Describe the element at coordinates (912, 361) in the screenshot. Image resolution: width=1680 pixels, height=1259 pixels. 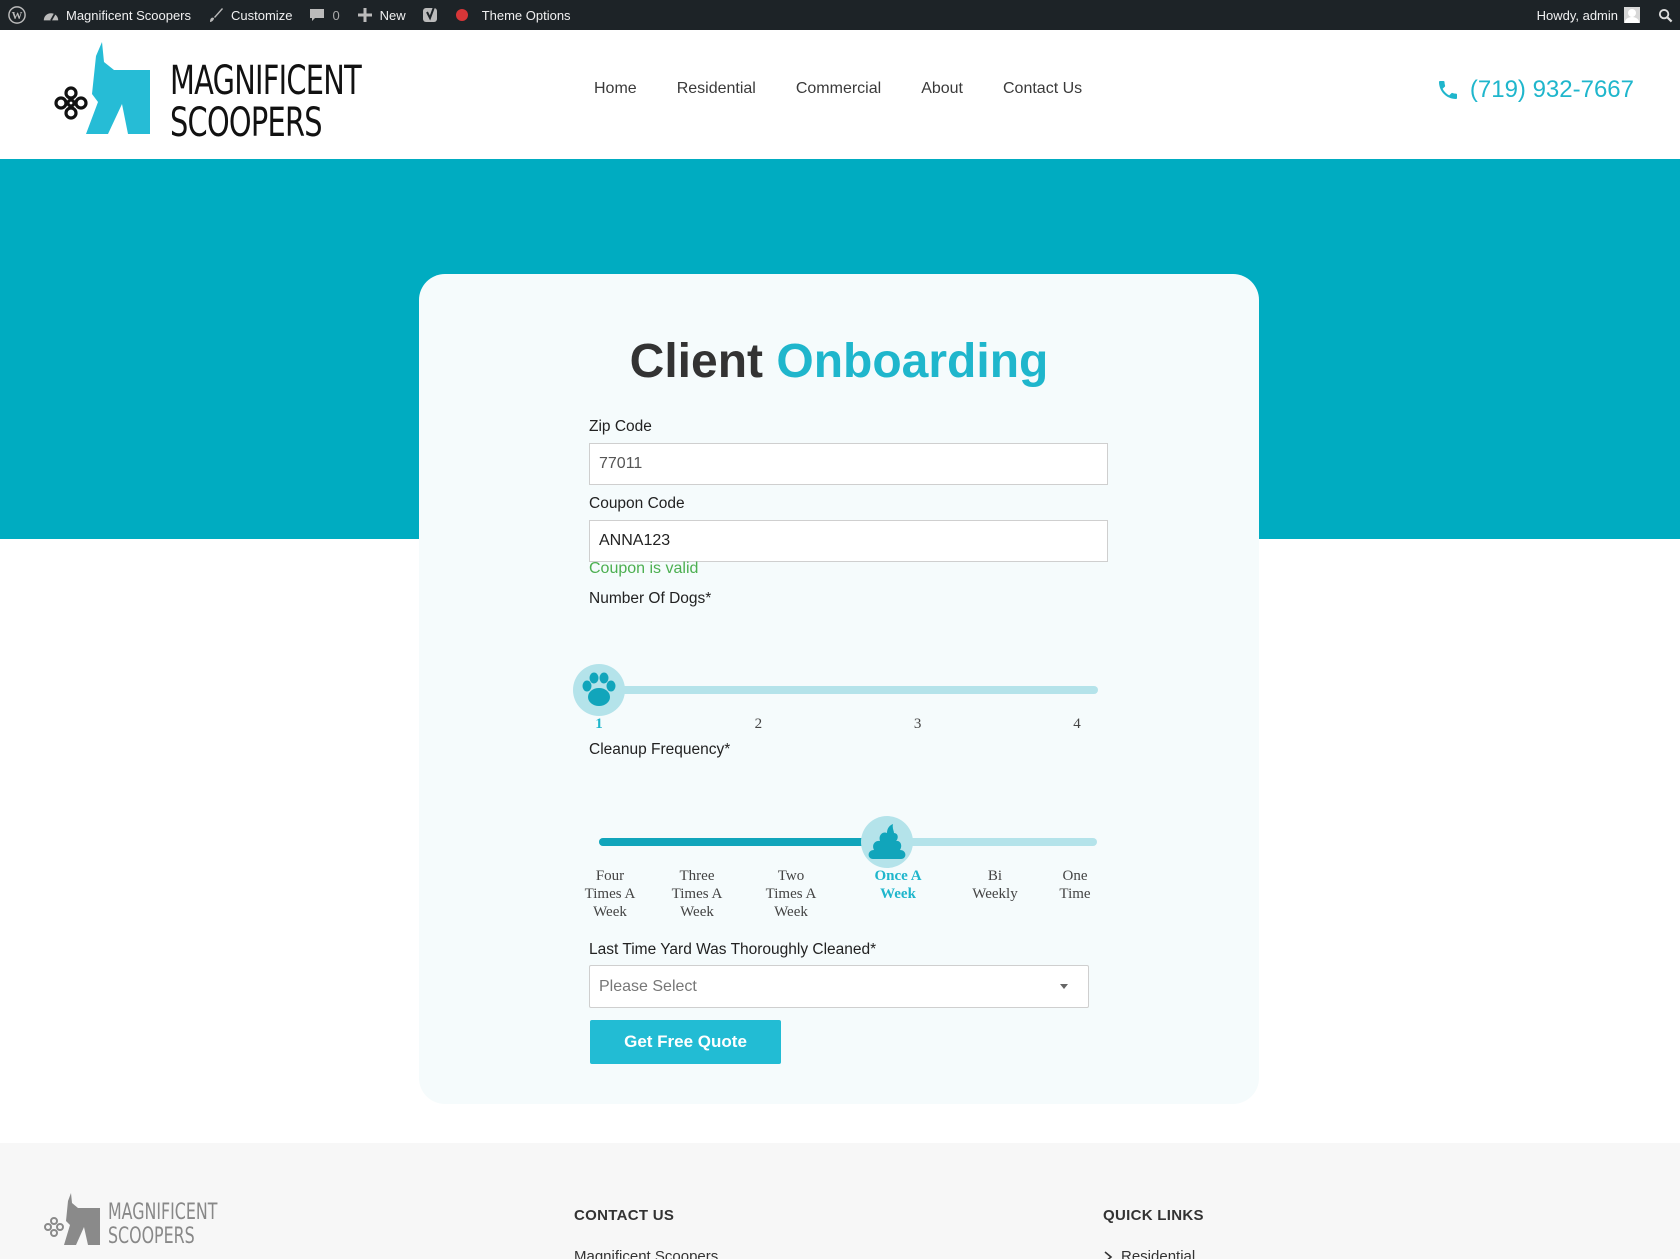
I see `title-accent: Onboarding` at that location.